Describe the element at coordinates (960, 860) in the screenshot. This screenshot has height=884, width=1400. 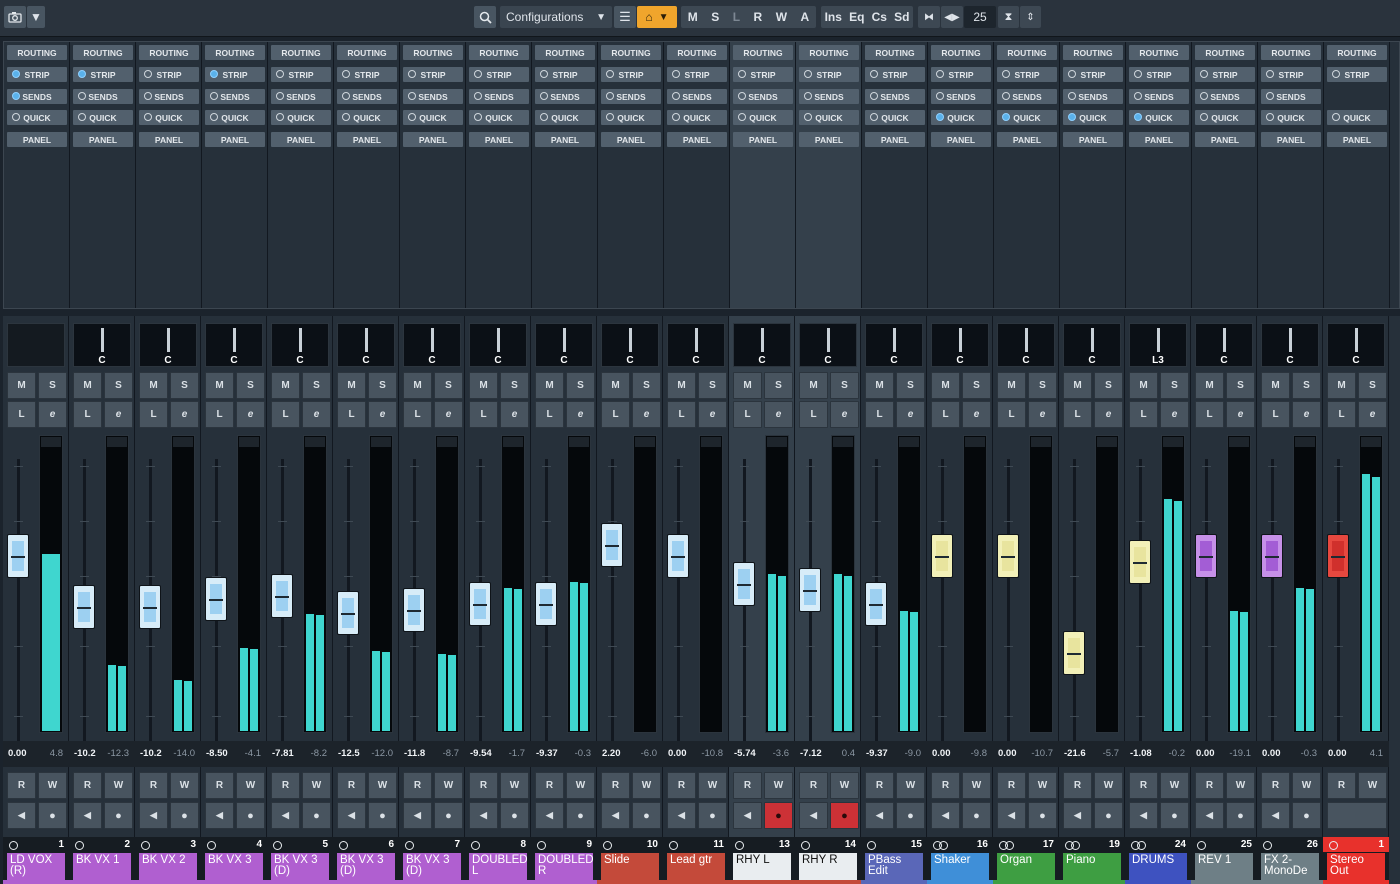
I see `channel-label: 16 Shaker` at that location.